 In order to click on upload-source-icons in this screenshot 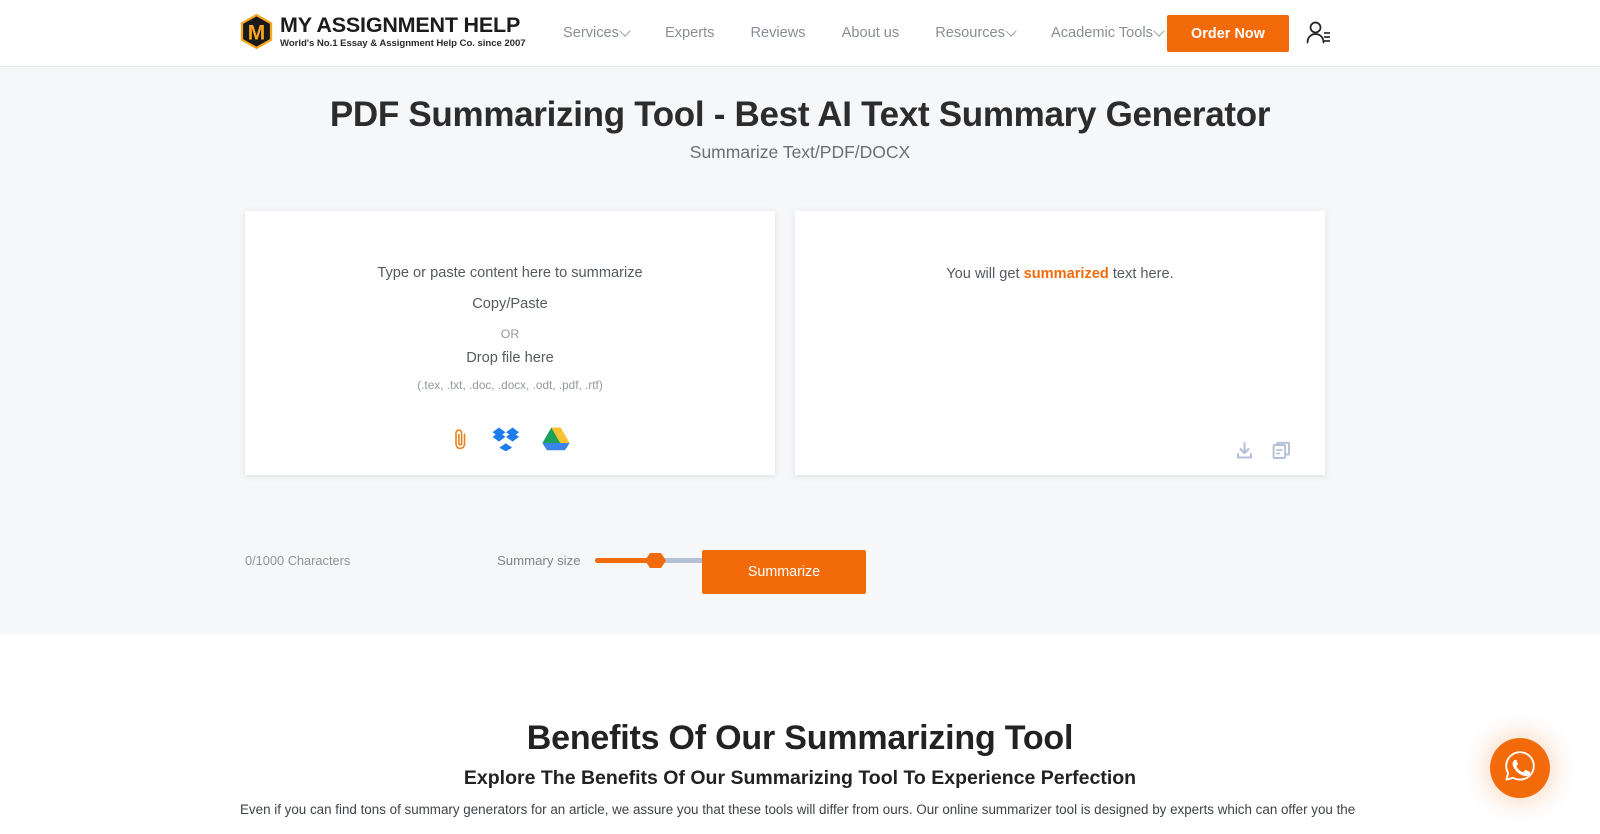, I will do `click(510, 441)`.